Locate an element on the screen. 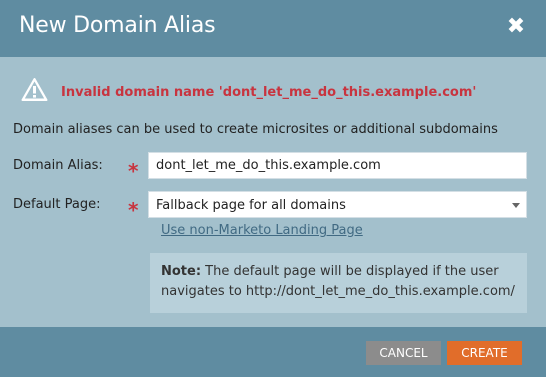 This screenshot has width=546, height=377. non-marketo-landing-page-link: Use non-Marketo Landing Page is located at coordinates (262, 230).